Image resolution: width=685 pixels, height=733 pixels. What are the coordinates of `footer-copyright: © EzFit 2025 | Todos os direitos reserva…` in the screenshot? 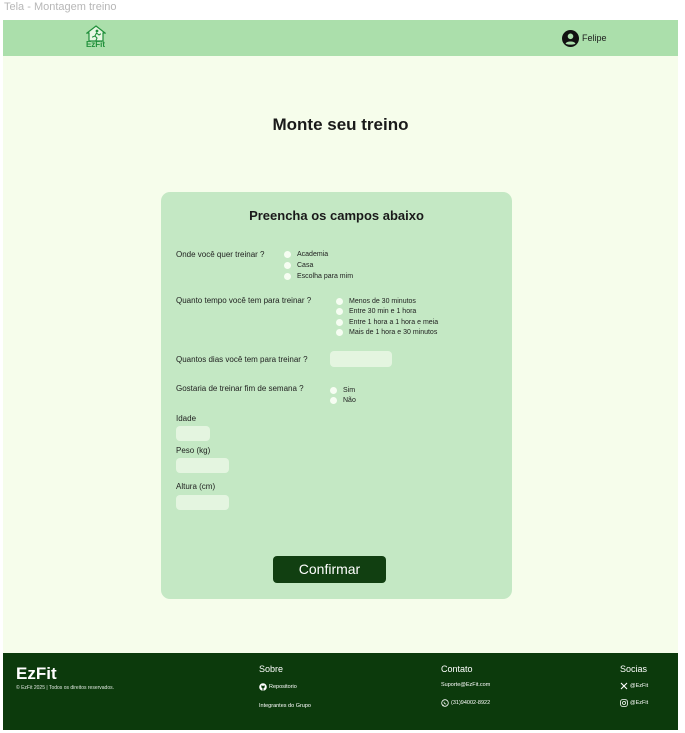 It's located at (65, 688).